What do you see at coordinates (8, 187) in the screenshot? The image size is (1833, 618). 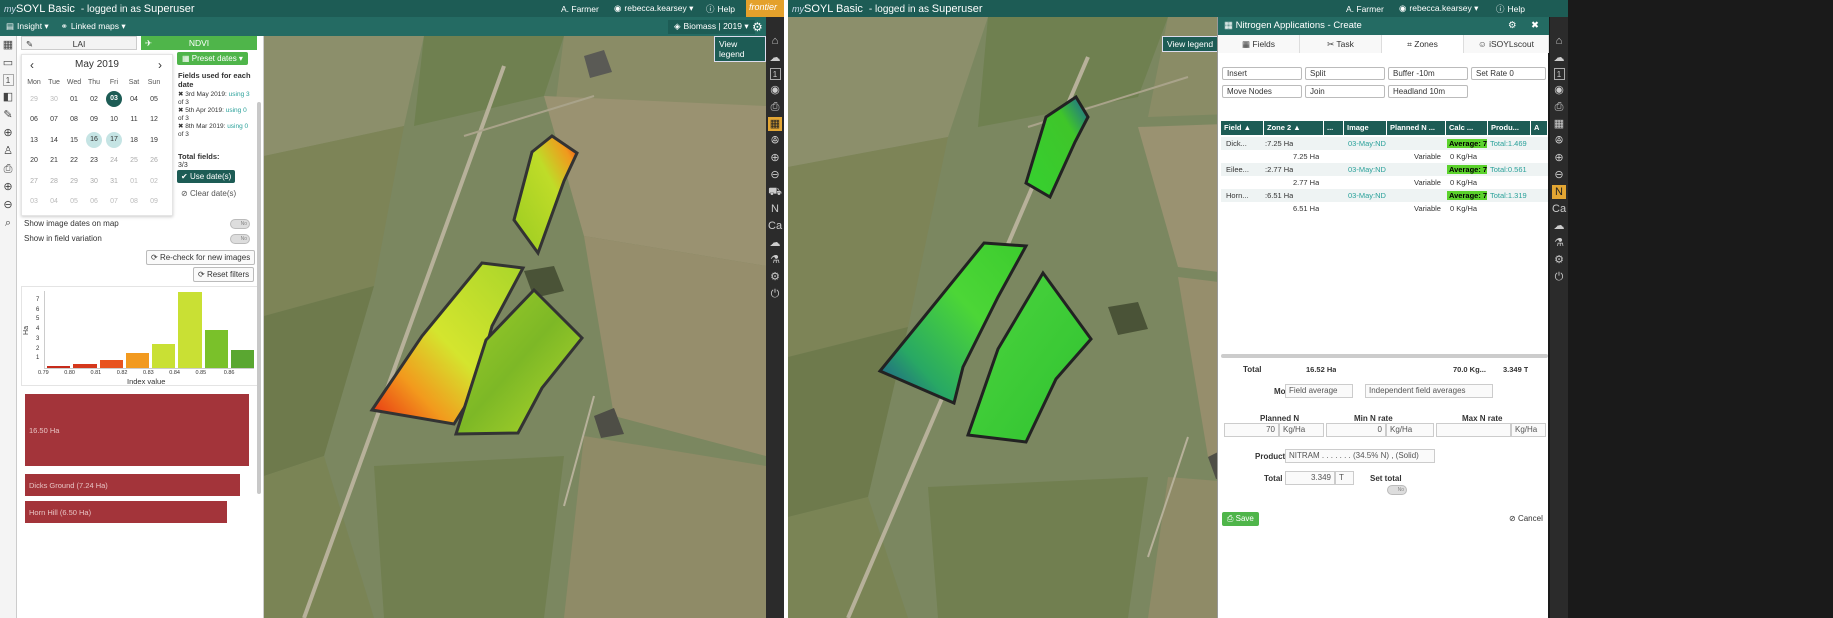 I see `zoom-in-icon: ⊕` at bounding box center [8, 187].